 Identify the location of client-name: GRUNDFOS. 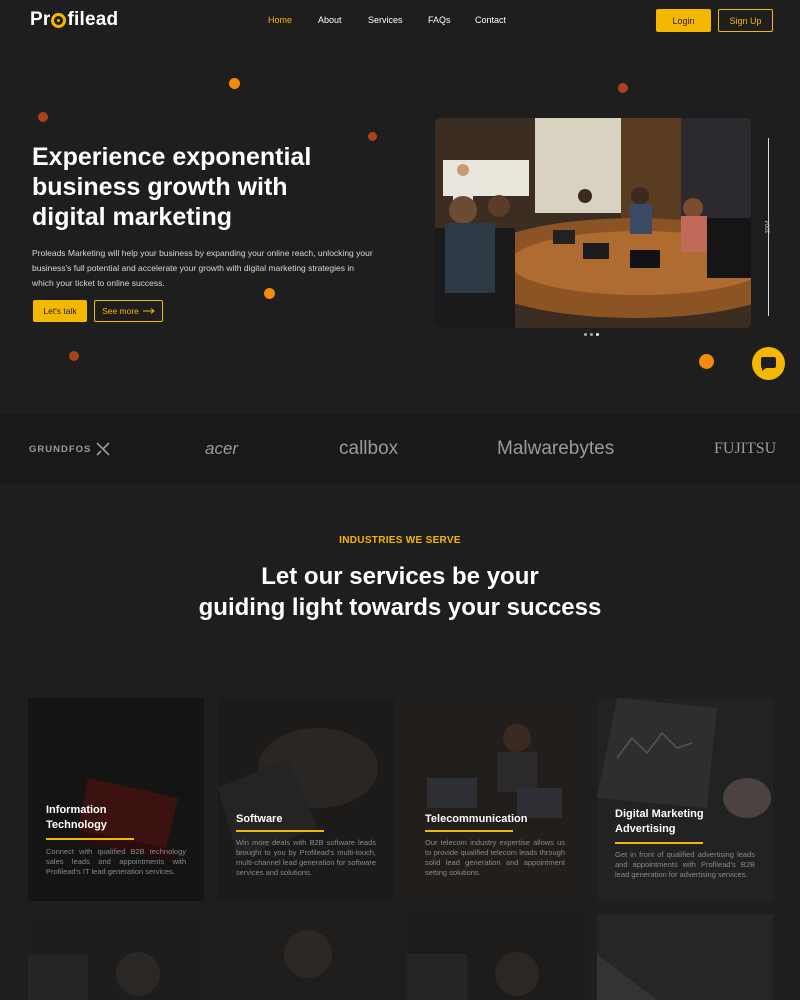
(60, 449).